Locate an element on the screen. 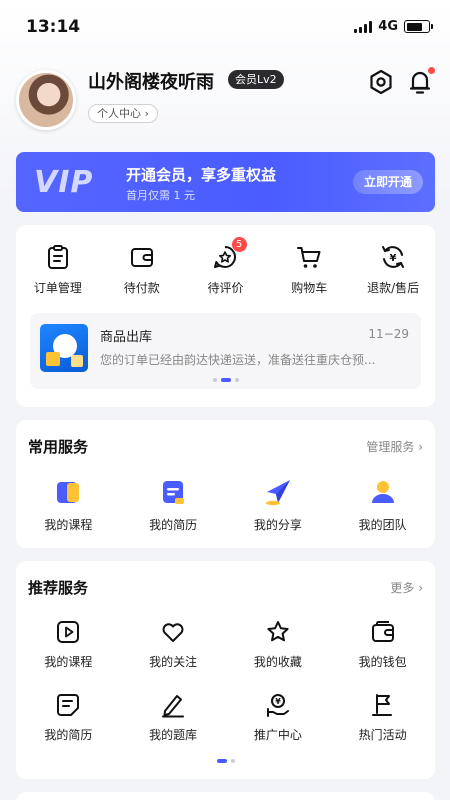 The height and width of the screenshot is (800, 450). order-management: 订单管理 is located at coordinates (58, 269).